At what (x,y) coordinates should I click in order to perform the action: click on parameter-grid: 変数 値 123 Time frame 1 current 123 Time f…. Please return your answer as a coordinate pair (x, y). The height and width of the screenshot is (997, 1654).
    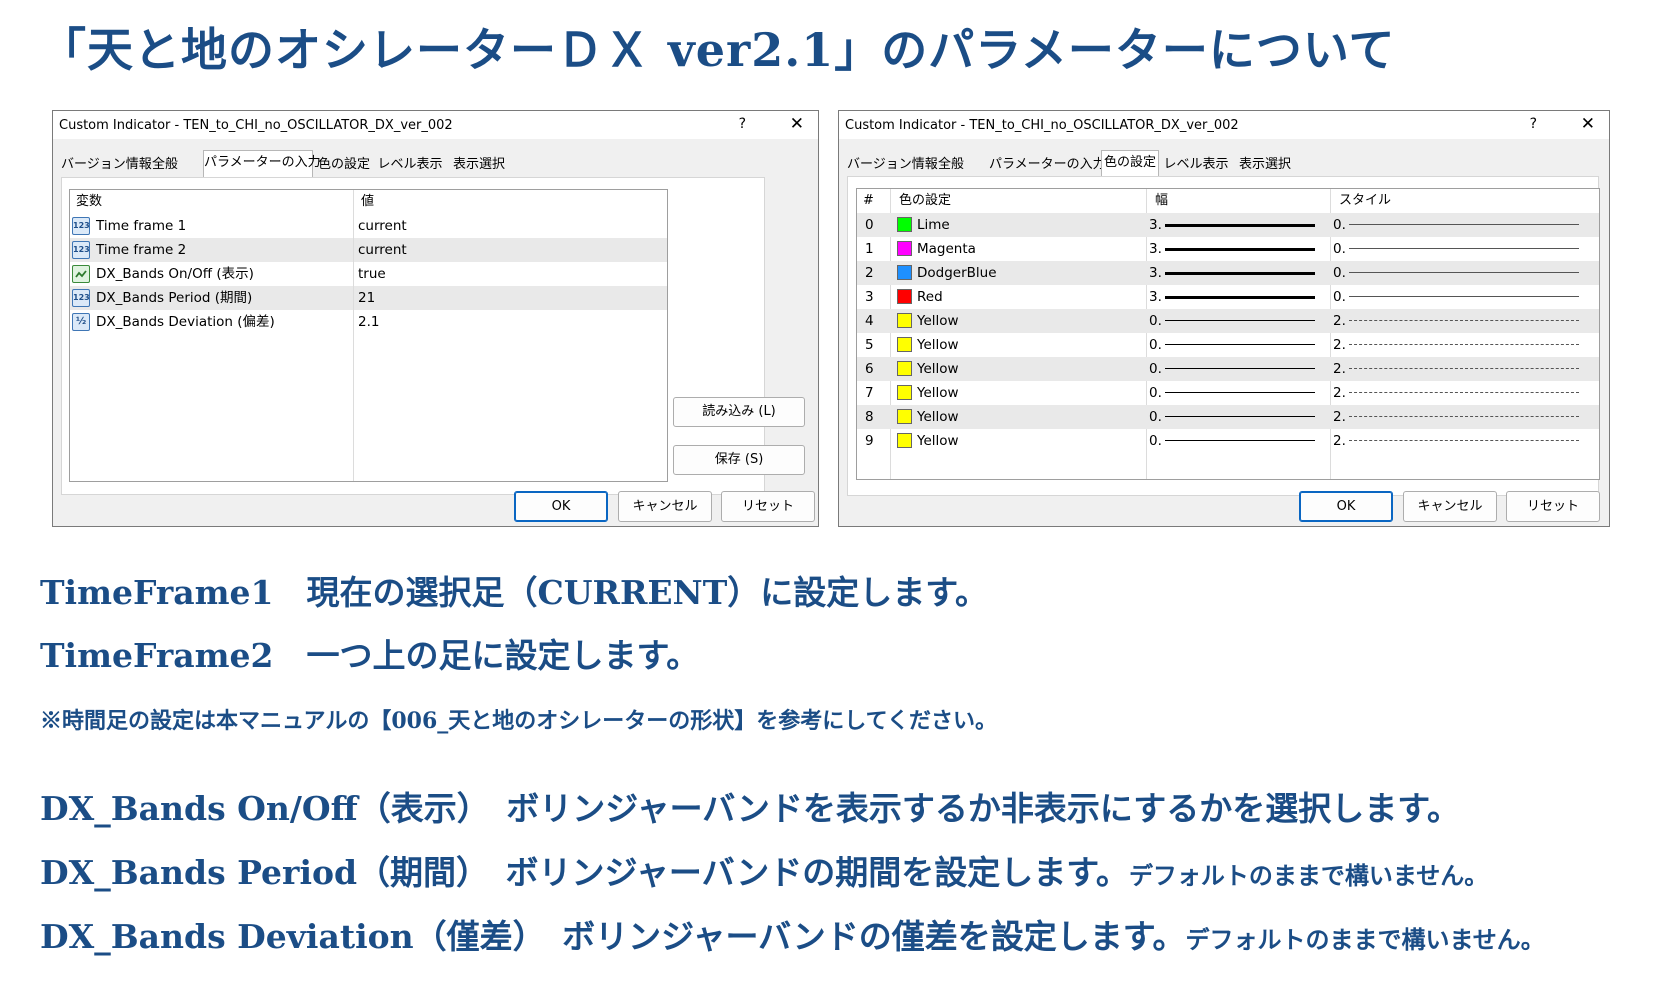
    Looking at the image, I should click on (368, 335).